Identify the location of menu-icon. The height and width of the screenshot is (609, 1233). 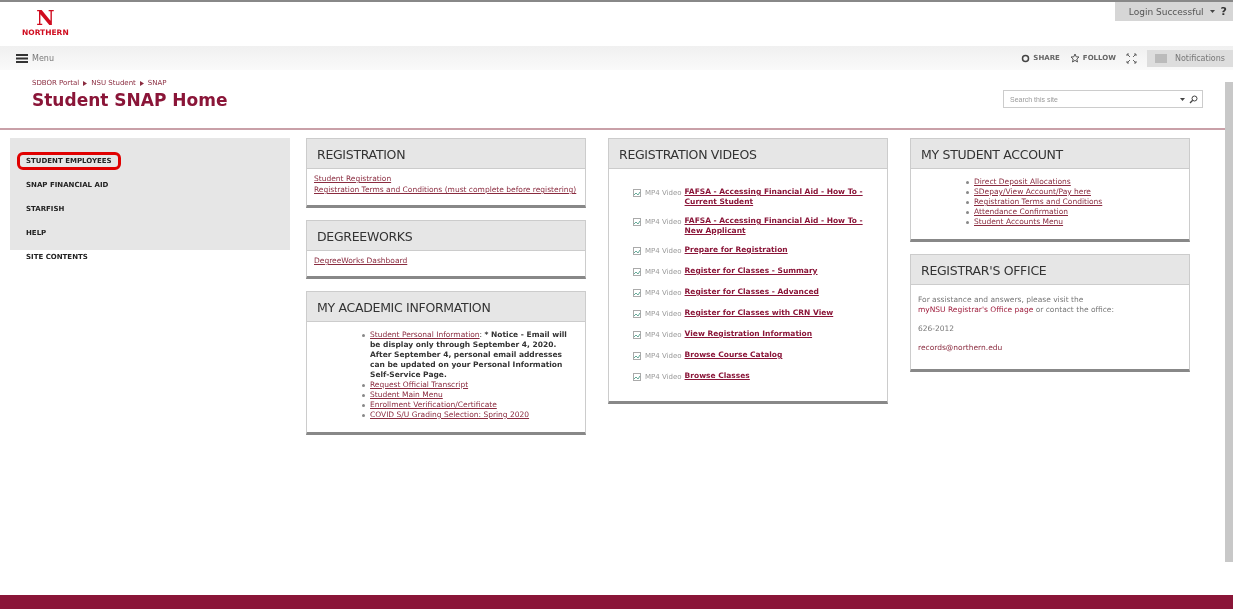
(22, 58).